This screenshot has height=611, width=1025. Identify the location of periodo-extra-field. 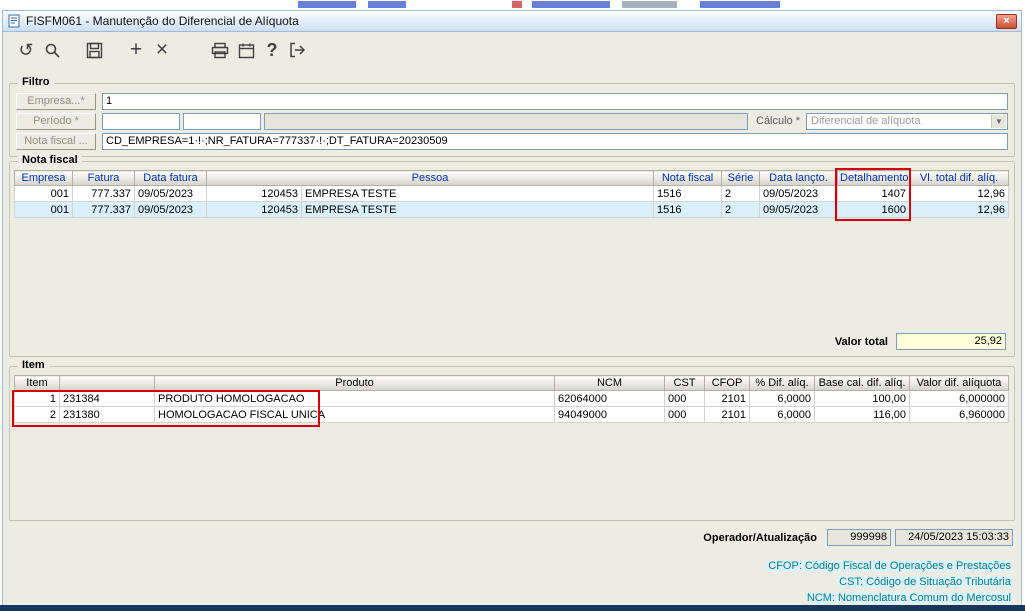
(506, 121).